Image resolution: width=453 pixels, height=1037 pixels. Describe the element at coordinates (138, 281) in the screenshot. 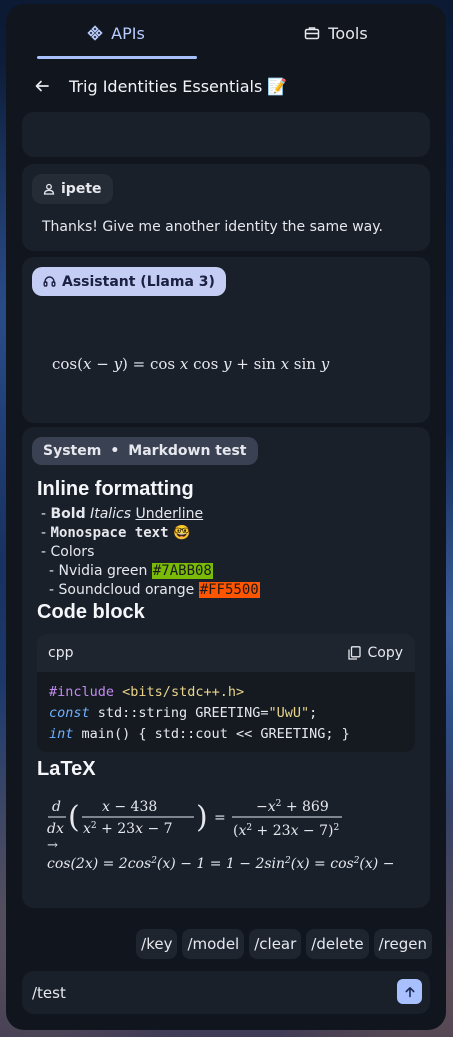

I see `assistant-author-name: Assistant (Llama 3)` at that location.